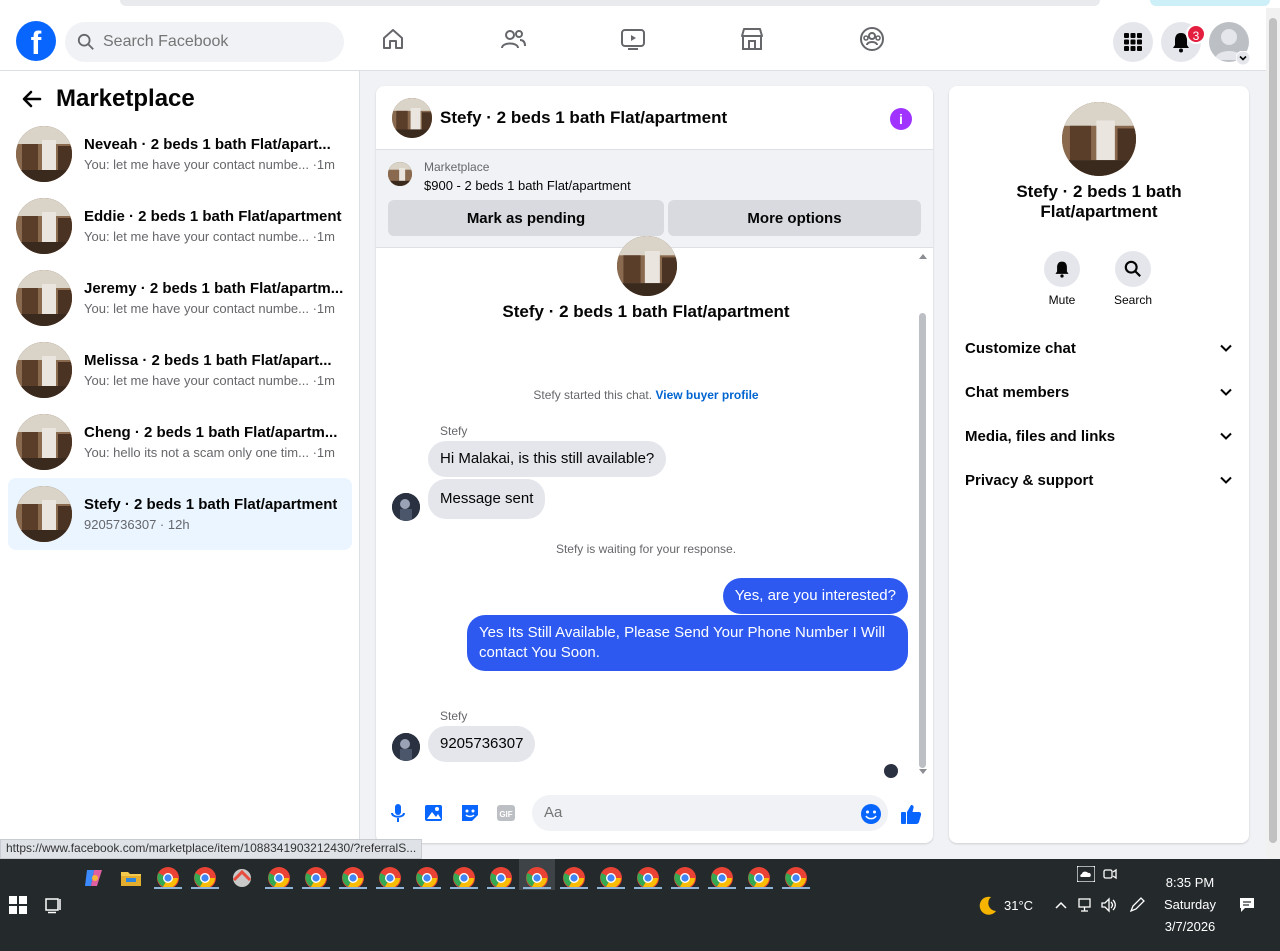 Image resolution: width=1280 pixels, height=951 pixels. I want to click on marketplace-label: Marketplace, so click(457, 167).